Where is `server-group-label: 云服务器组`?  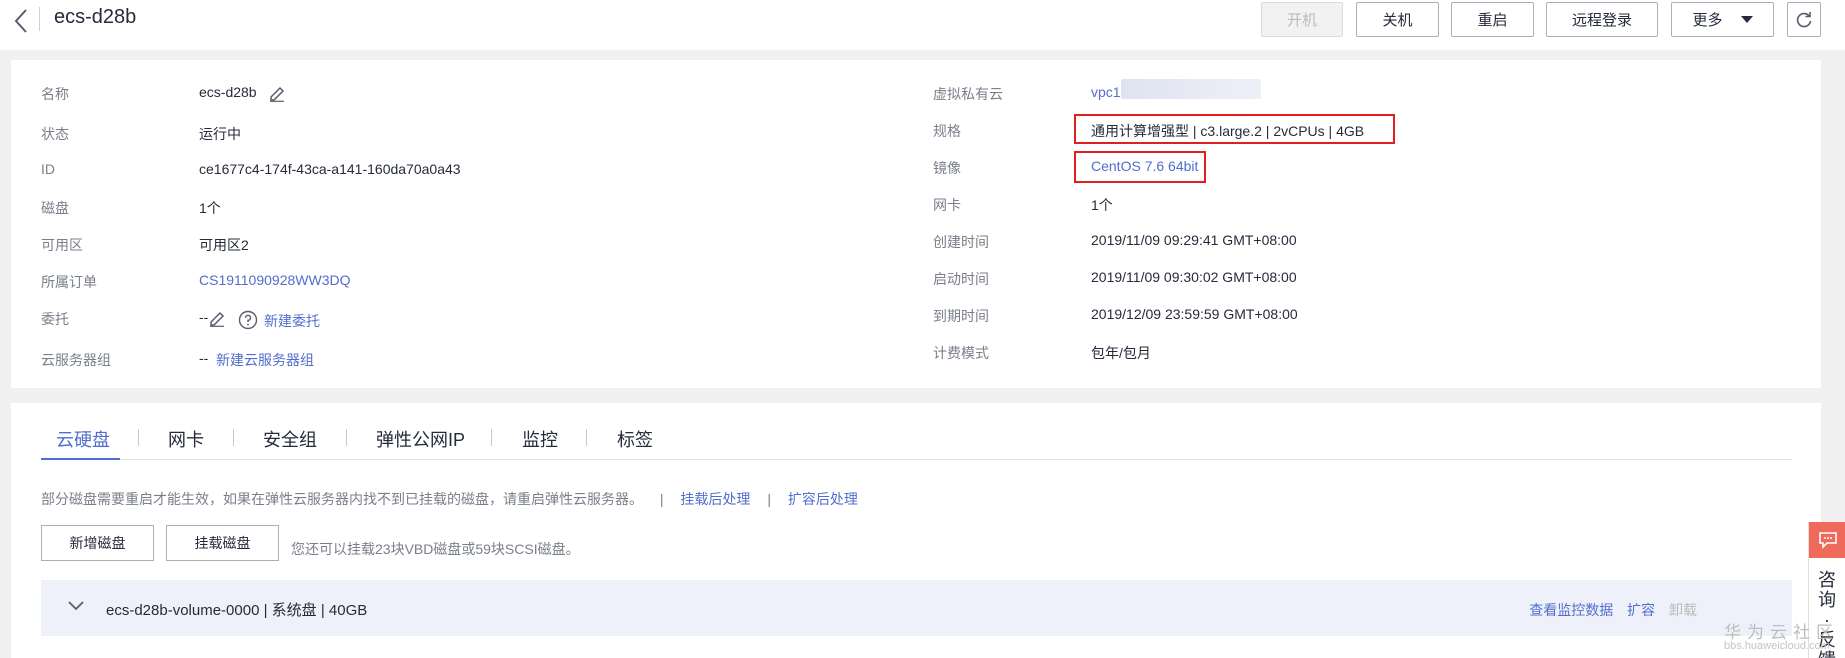
server-group-label: 云服务器组 is located at coordinates (76, 360).